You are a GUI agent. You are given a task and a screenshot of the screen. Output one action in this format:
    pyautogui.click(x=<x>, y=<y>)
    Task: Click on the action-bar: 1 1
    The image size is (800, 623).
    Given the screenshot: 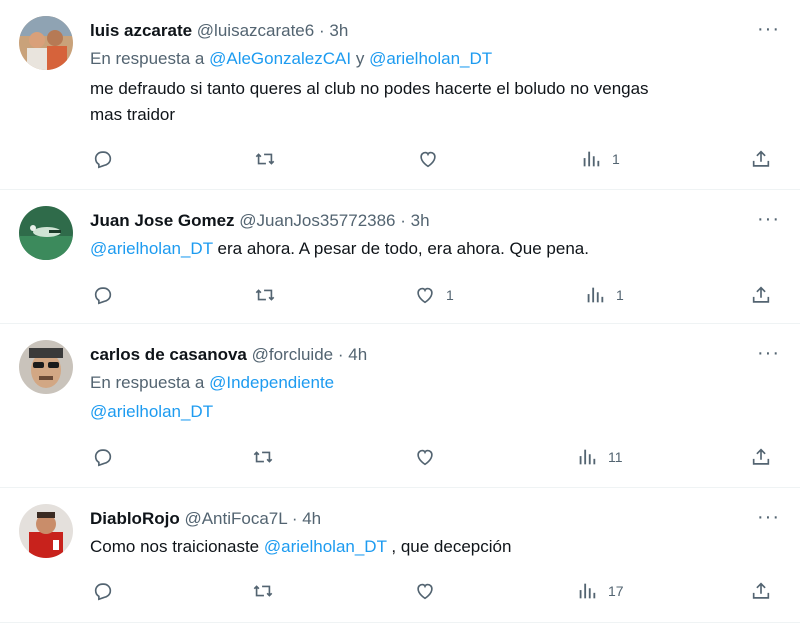 What is the action you would take?
    pyautogui.click(x=435, y=295)
    